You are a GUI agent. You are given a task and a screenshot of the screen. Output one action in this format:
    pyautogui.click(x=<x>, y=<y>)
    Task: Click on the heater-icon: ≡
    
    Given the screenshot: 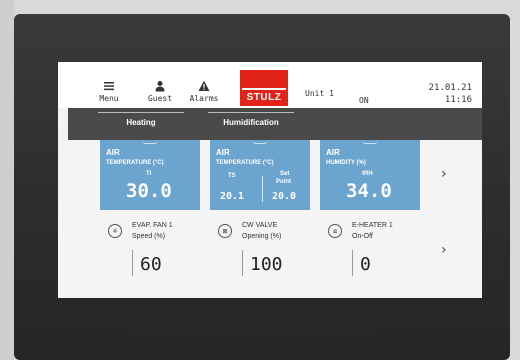 What is the action you would take?
    pyautogui.click(x=335, y=231)
    